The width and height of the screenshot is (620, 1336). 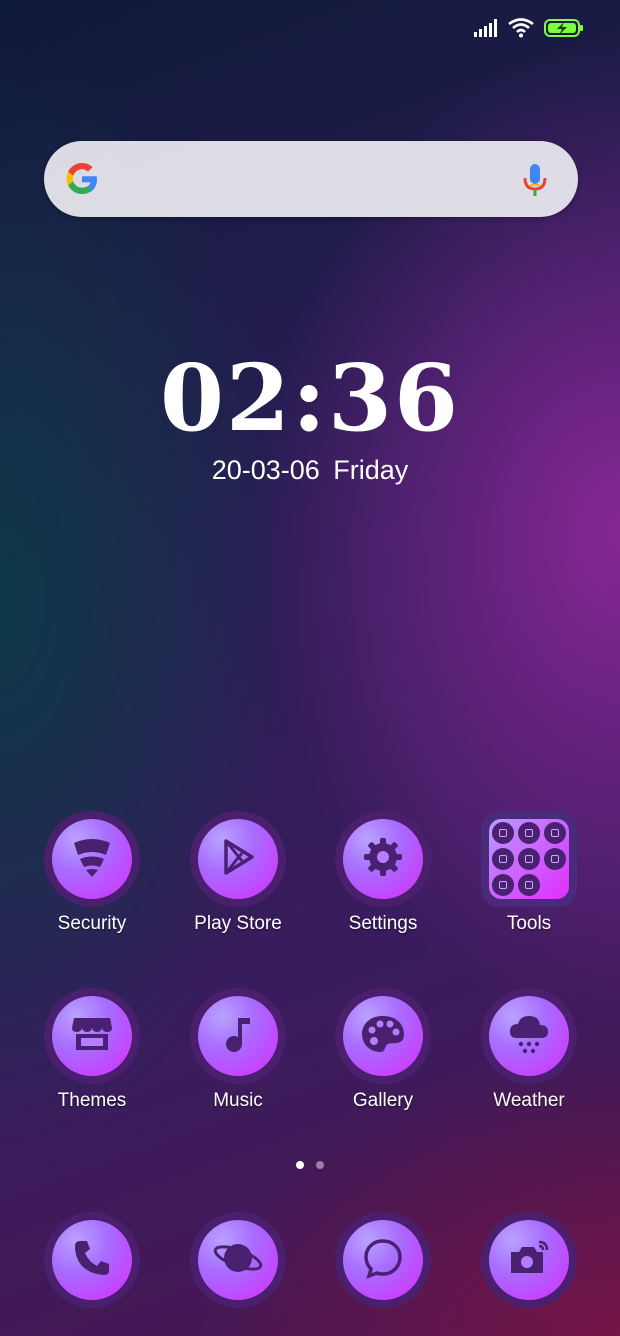 I want to click on page-dot, so click(x=320, y=1165).